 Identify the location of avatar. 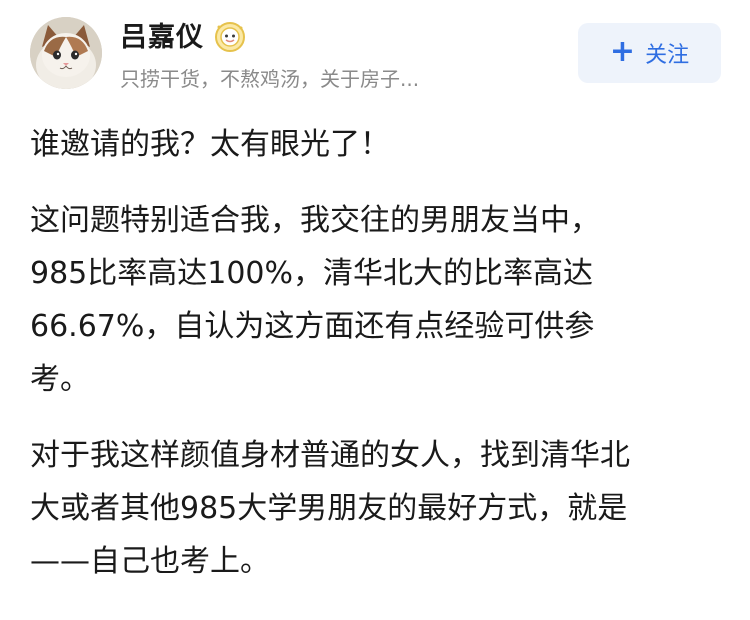
(66, 53).